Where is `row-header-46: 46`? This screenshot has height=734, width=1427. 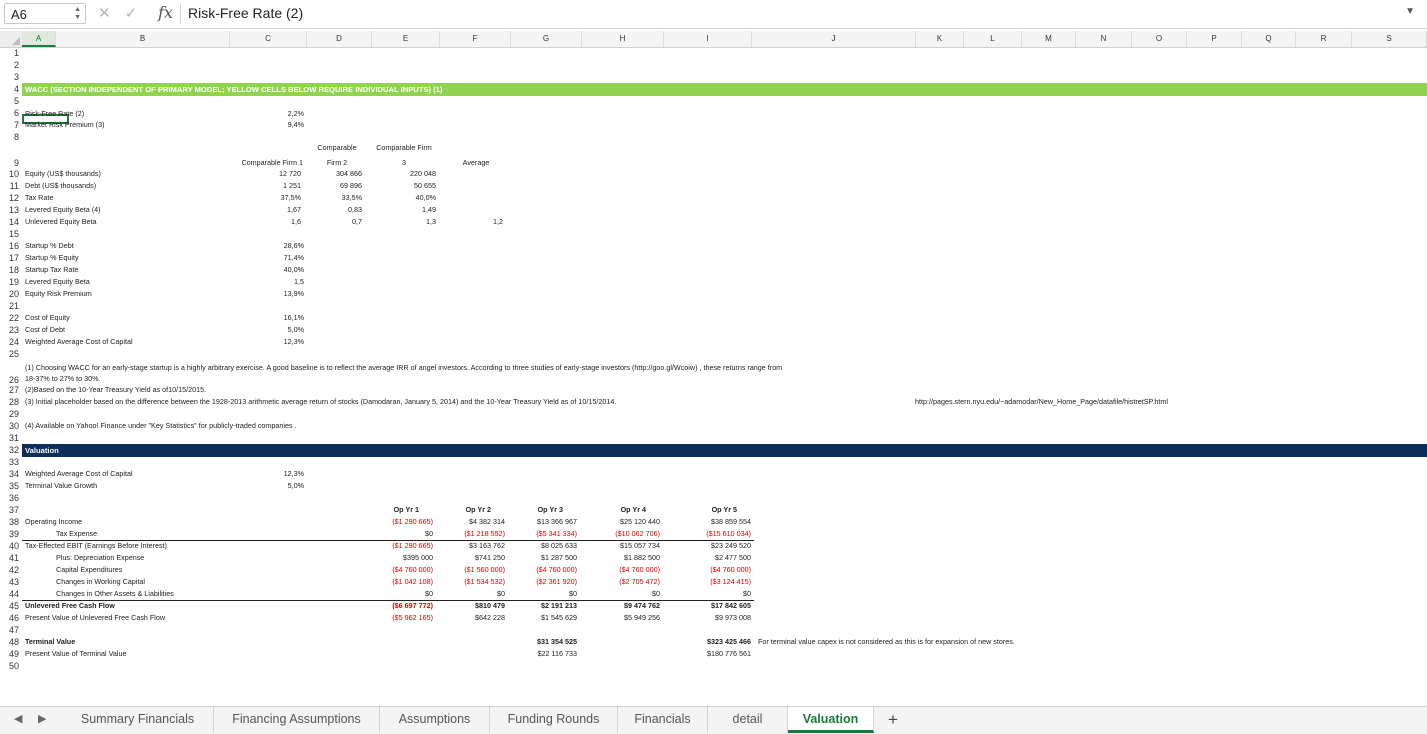
row-header-46: 46 is located at coordinates (11, 618).